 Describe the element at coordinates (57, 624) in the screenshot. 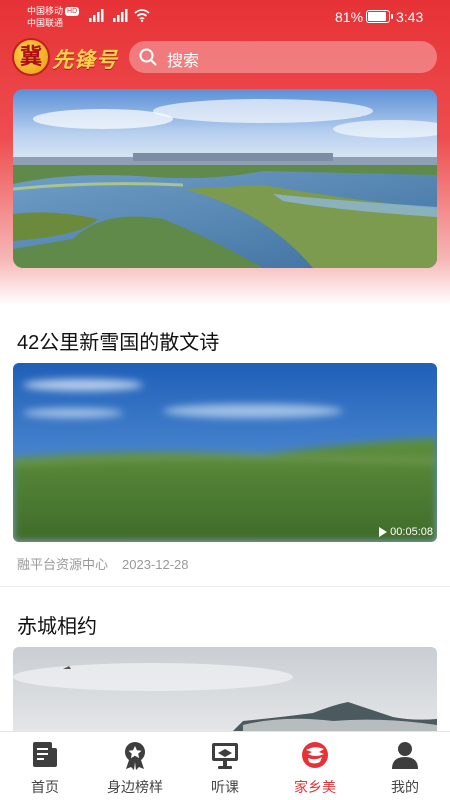

I see `article-title: 赤城相约` at that location.